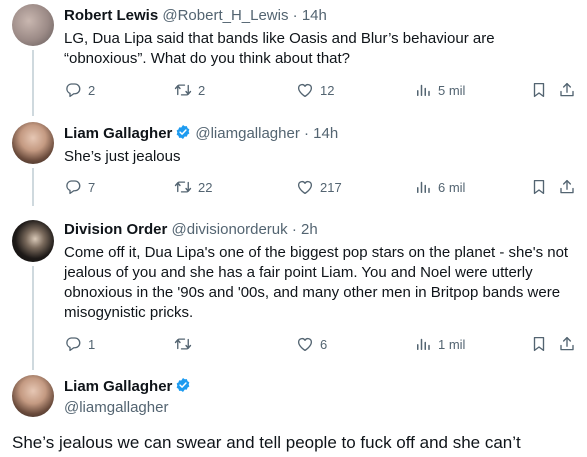  I want to click on tweet-actions: 1 6 1 mil, so click(320, 344).